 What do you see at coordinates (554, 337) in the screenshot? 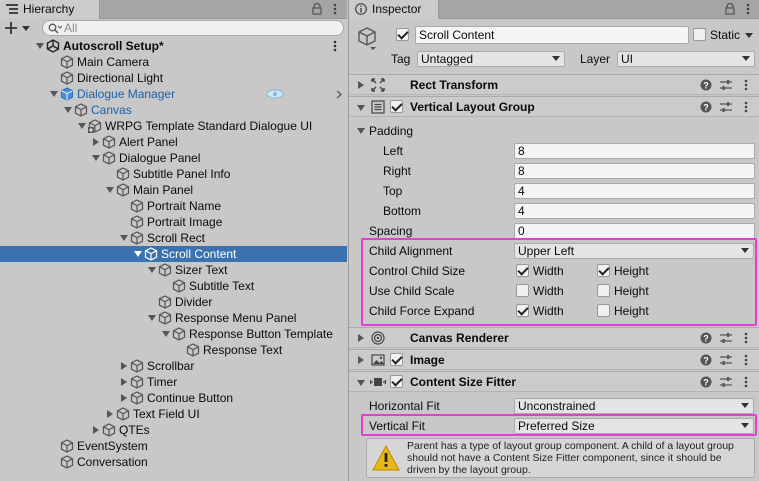
I see `canvas-renderer-header: Canvas Renderer ?` at bounding box center [554, 337].